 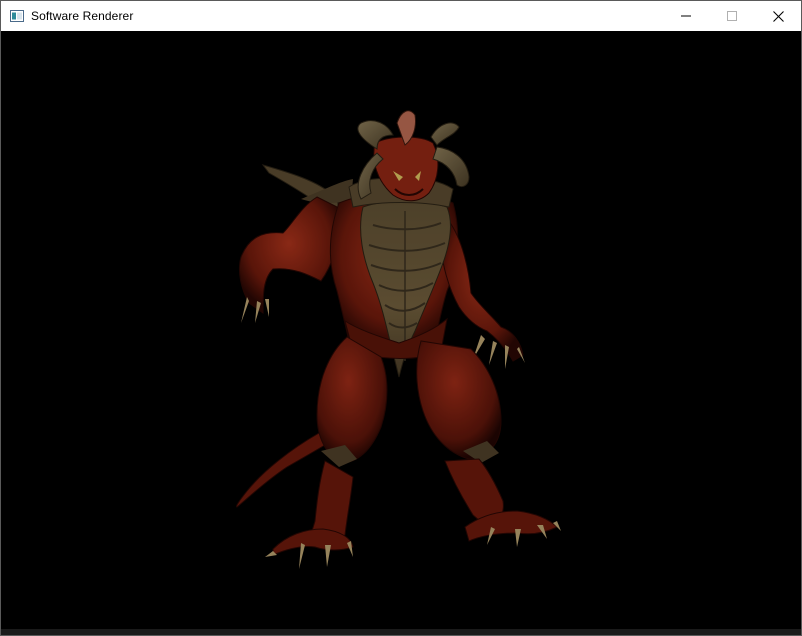 I want to click on window-controls, so click(x=732, y=16).